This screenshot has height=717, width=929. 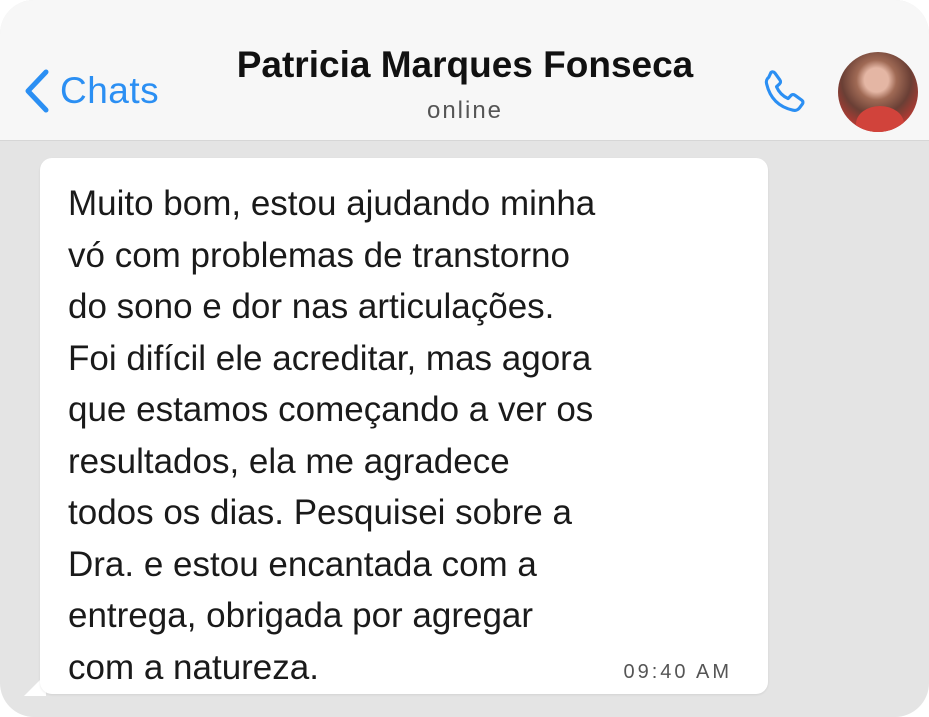 I want to click on message-timestamp: 09:40 AM, so click(x=677, y=672).